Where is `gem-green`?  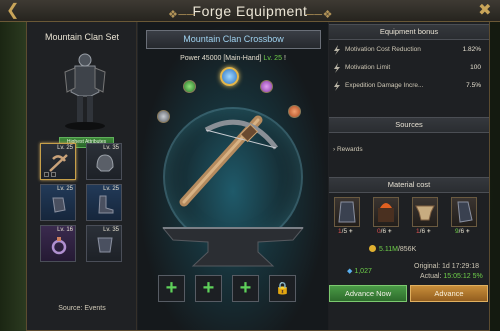
gem-green is located at coordinates (189, 86).